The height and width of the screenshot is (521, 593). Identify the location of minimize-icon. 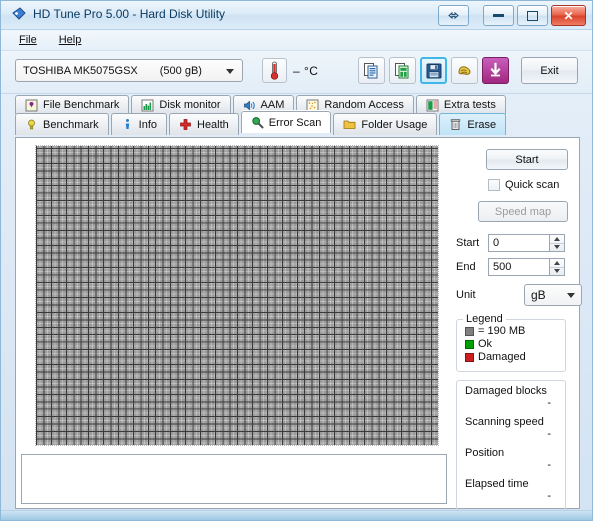
(498, 15).